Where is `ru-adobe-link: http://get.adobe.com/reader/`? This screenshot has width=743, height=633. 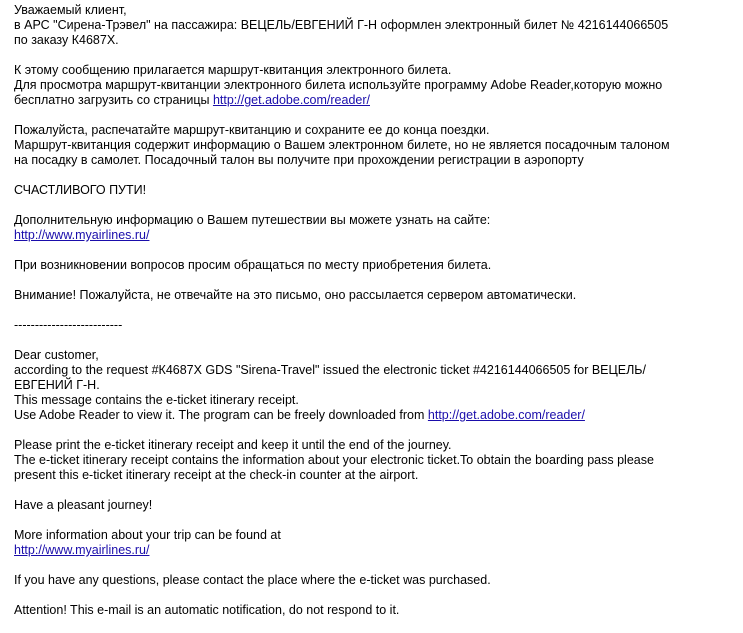
ru-adobe-link: http://get.adobe.com/reader/ is located at coordinates (291, 100).